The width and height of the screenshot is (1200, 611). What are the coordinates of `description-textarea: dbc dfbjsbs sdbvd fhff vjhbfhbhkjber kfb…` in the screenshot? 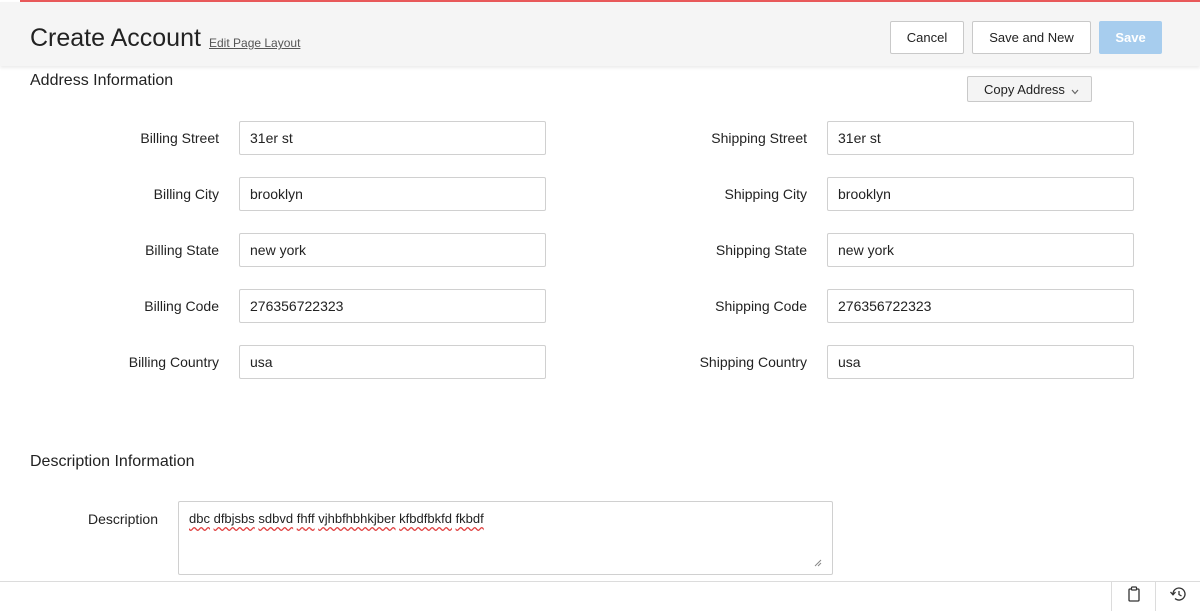 It's located at (505, 538).